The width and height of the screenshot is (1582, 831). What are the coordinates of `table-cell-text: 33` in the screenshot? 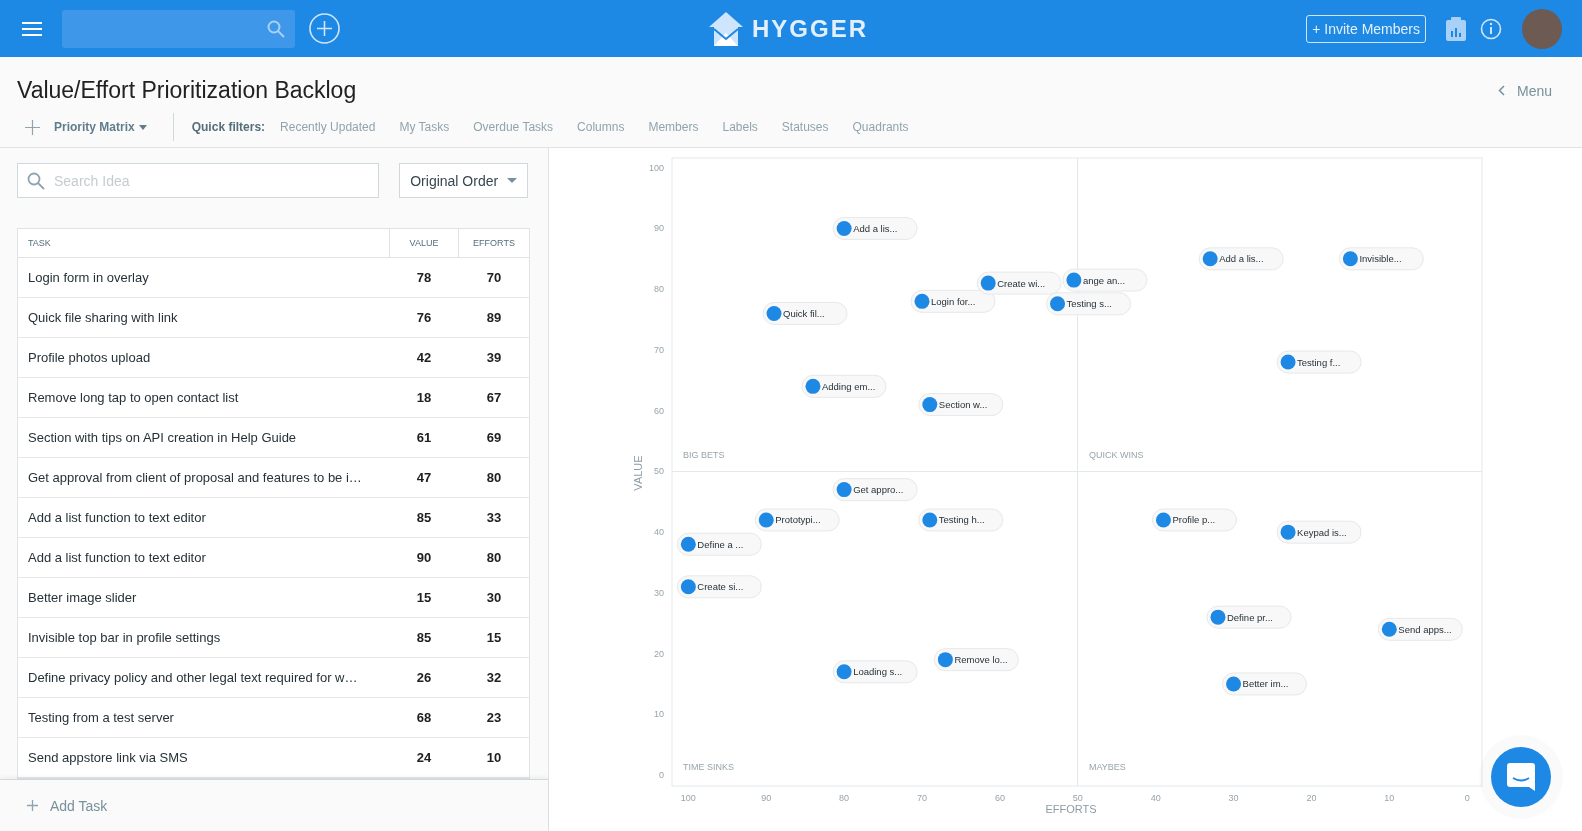 It's located at (494, 517).